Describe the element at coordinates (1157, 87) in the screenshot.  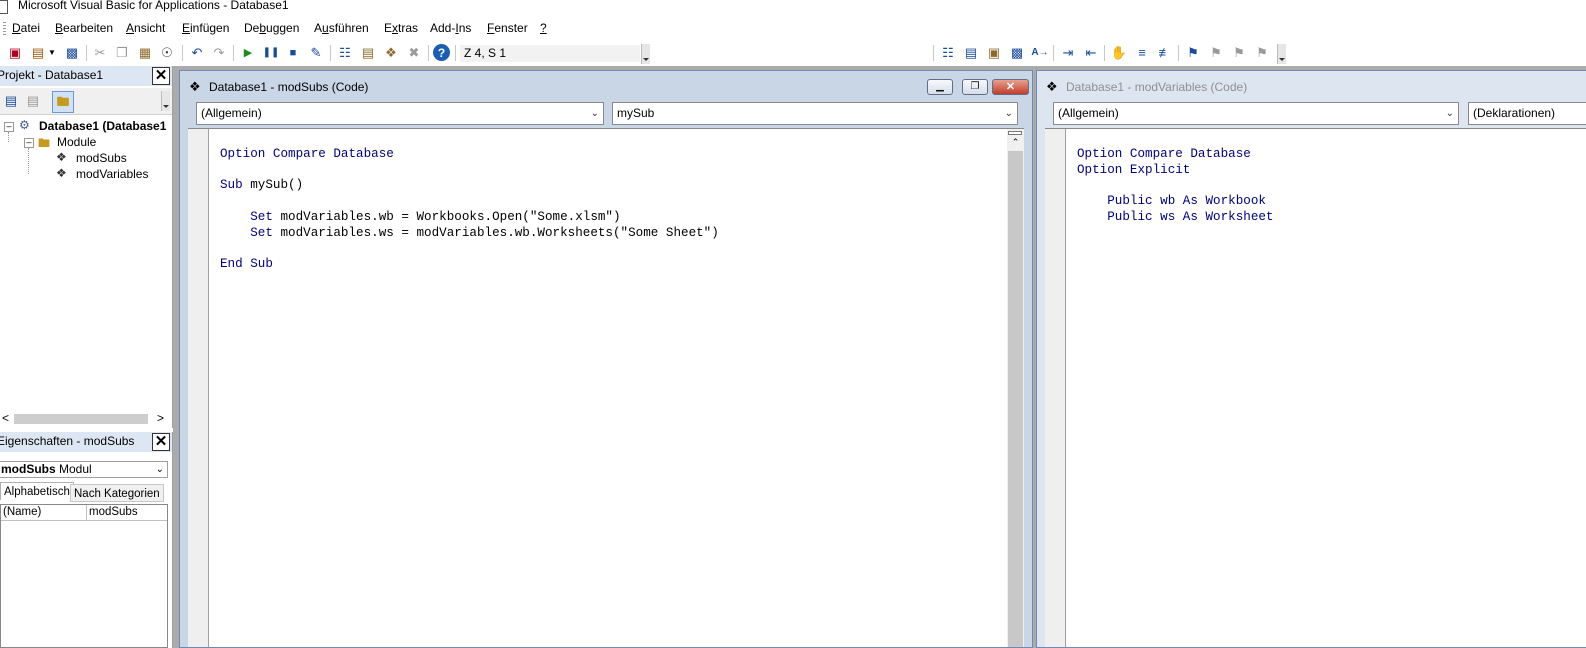
I see `code-window-title: Database1 - modVariables (Code)` at that location.